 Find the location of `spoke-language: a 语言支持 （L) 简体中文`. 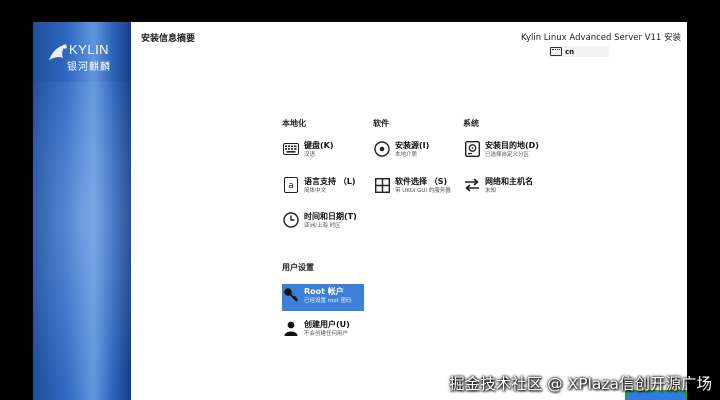

spoke-language: a 语言支持 （L) 简体中文 is located at coordinates (319, 185).